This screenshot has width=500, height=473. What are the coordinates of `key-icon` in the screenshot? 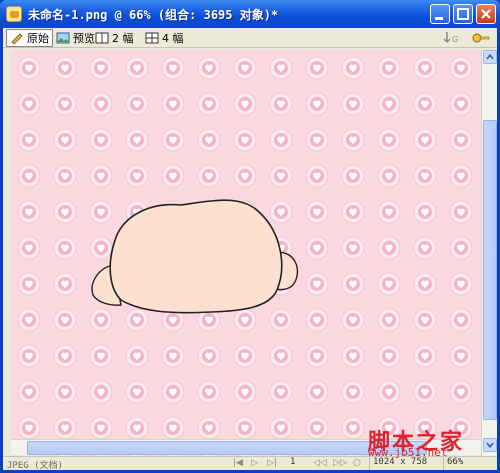 It's located at (481, 38).